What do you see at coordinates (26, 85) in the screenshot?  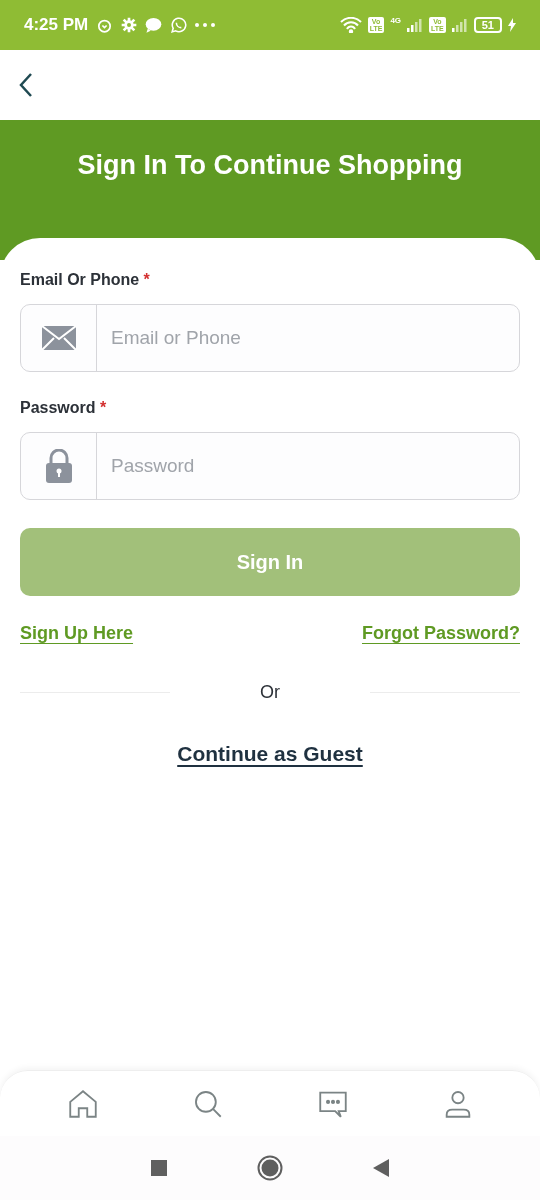 I see `back-icon` at bounding box center [26, 85].